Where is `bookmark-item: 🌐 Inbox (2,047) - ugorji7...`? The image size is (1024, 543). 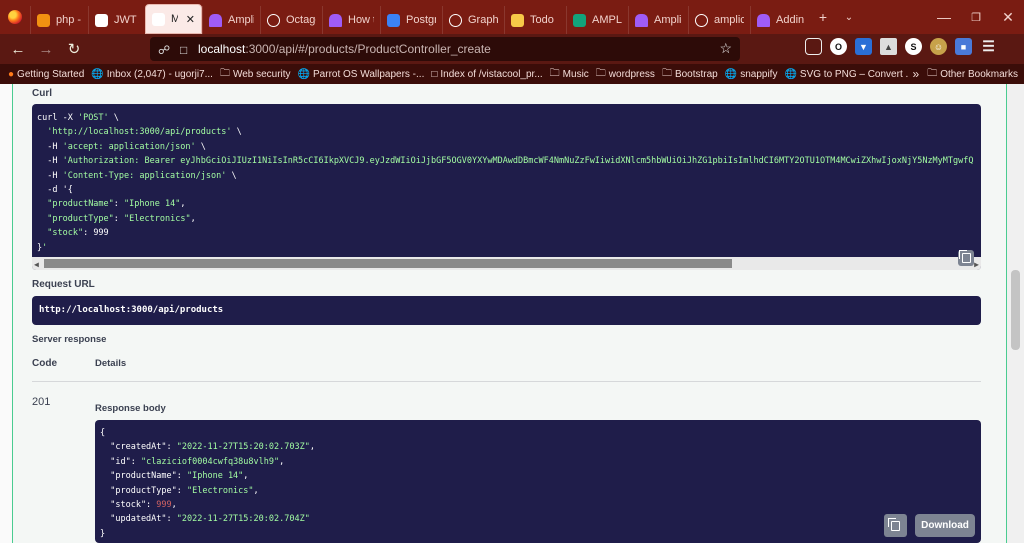
bookmark-item: 🌐 Inbox (2,047) - ugorji7... is located at coordinates (152, 74).